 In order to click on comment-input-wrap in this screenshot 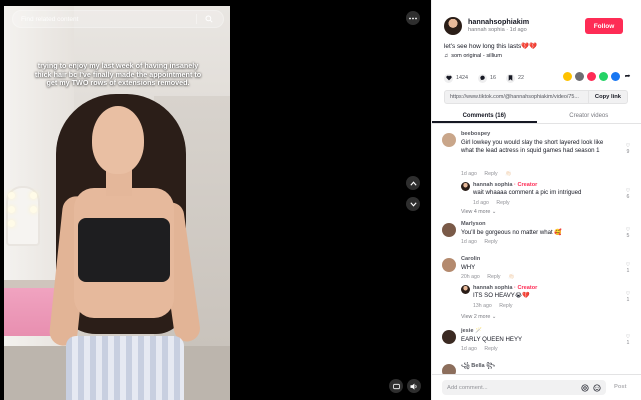, I will do `click(524, 387)`.